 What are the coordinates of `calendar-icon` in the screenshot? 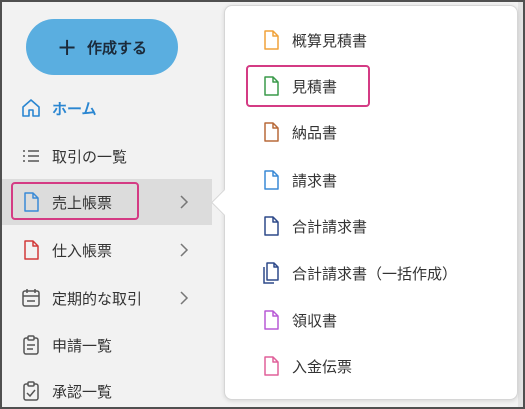 It's located at (31, 298).